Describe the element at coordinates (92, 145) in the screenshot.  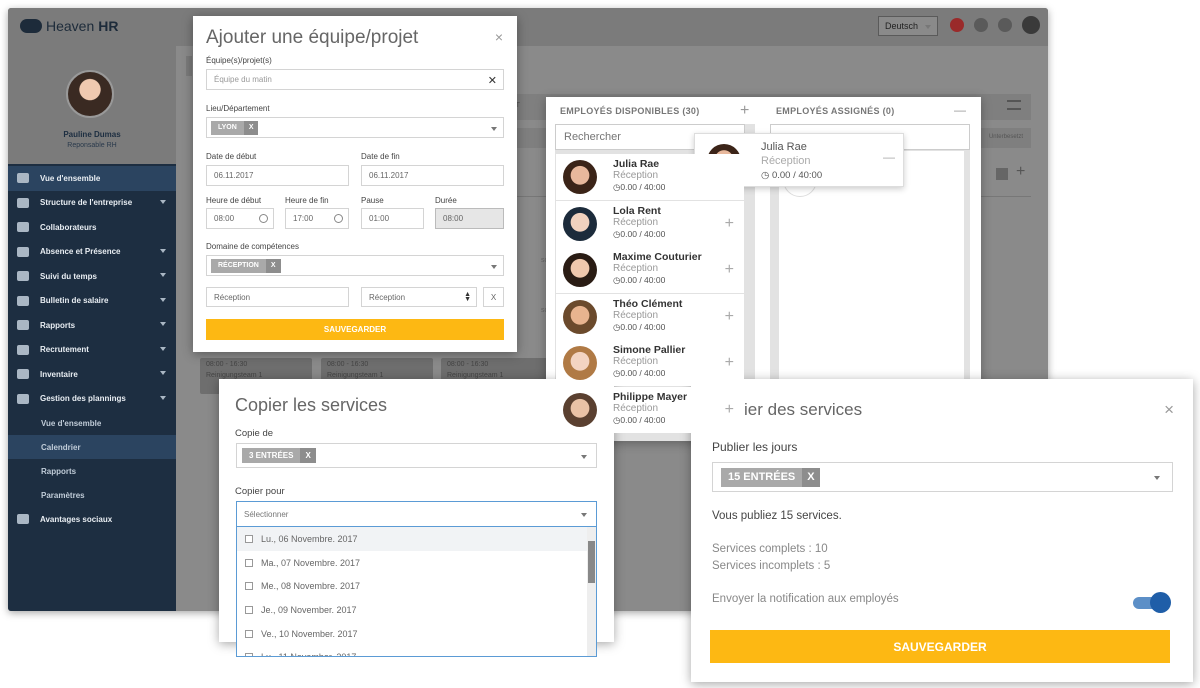
I see `profile-role: Reponsable RH` at that location.